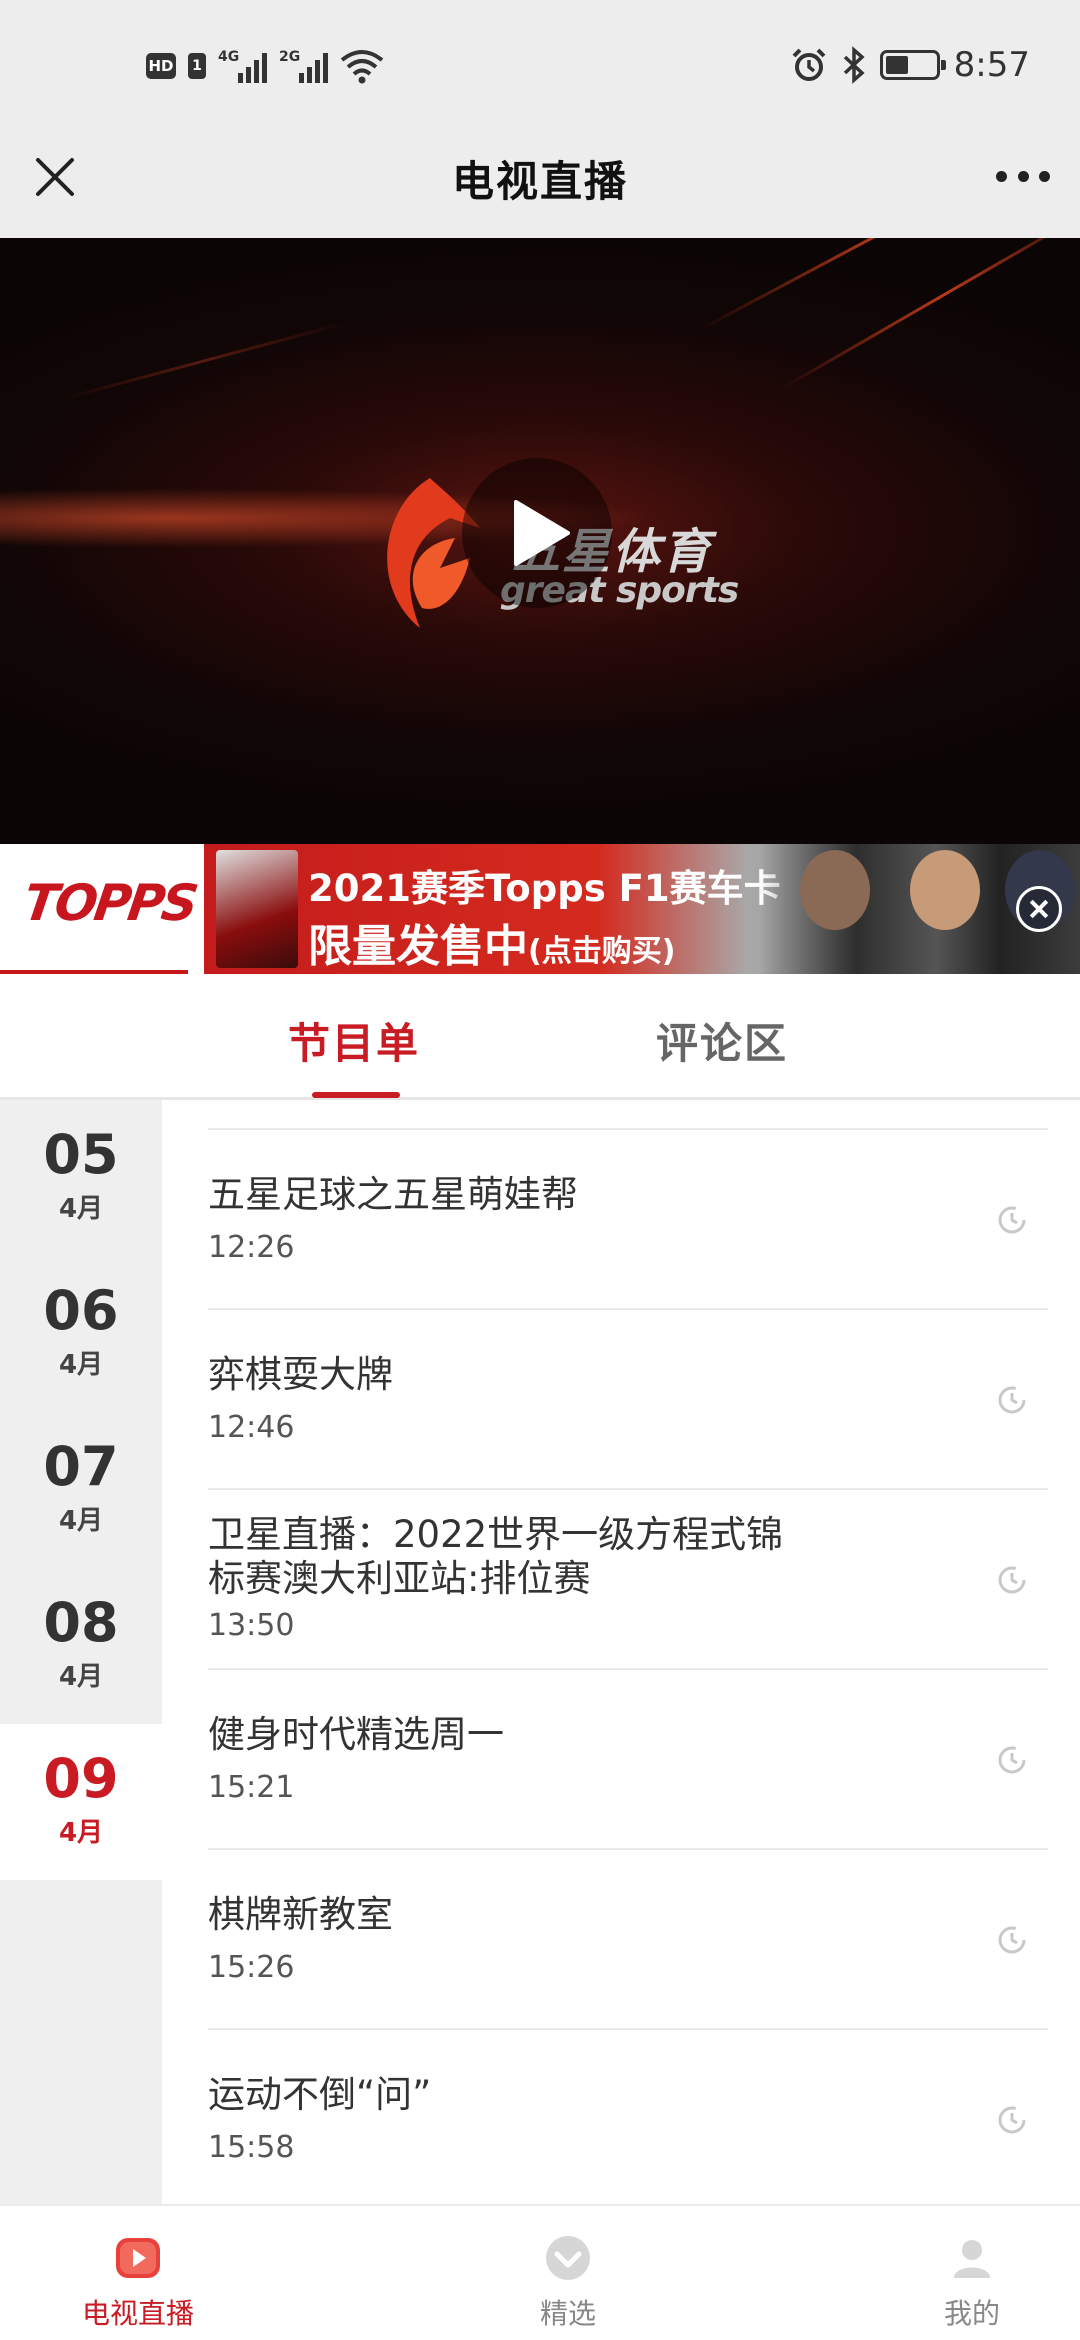  Describe the element at coordinates (138, 2258) in the screenshot. I see `tv-live-icon` at that location.